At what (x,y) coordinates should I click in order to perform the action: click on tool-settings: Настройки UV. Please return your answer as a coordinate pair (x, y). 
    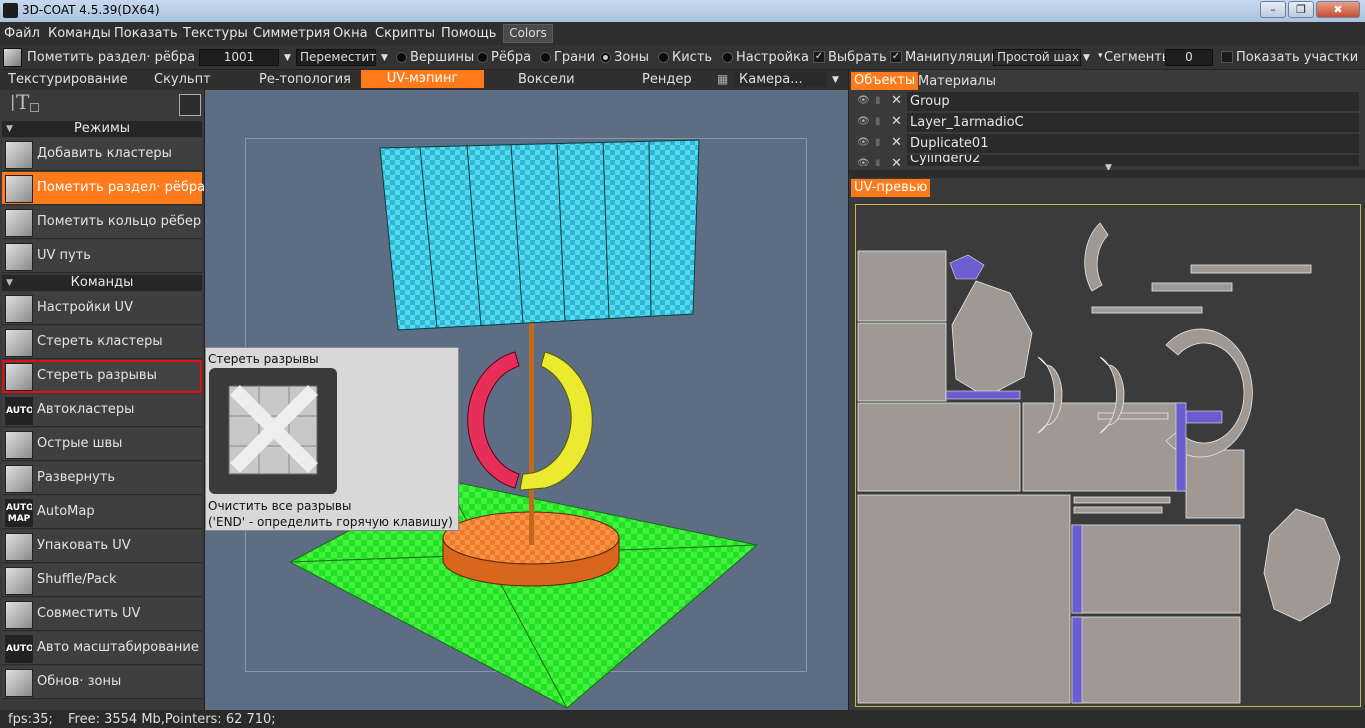
    Looking at the image, I should click on (102, 308).